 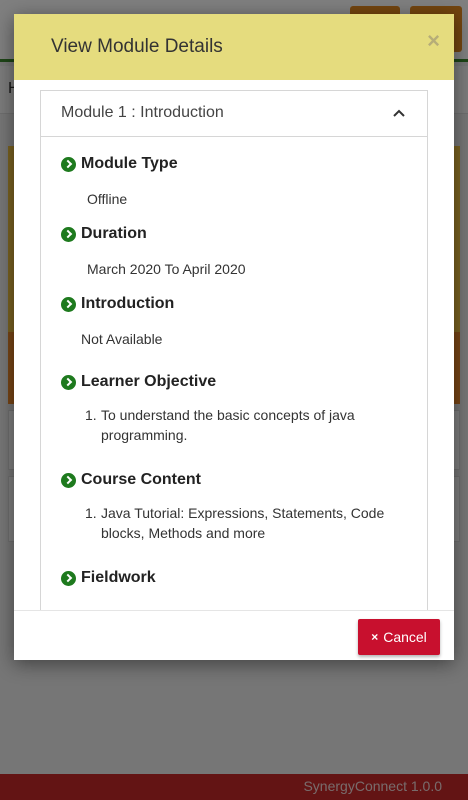 What do you see at coordinates (166, 269) in the screenshot?
I see `section-value: March 2020 To April 2020` at bounding box center [166, 269].